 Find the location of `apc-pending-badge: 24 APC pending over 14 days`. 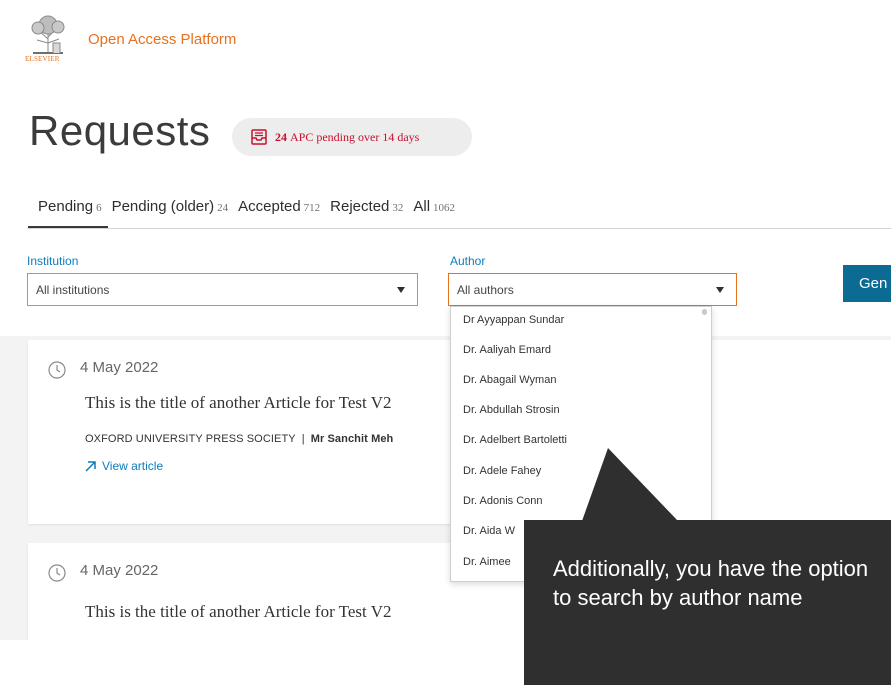

apc-pending-badge: 24 APC pending over 14 days is located at coordinates (352, 137).